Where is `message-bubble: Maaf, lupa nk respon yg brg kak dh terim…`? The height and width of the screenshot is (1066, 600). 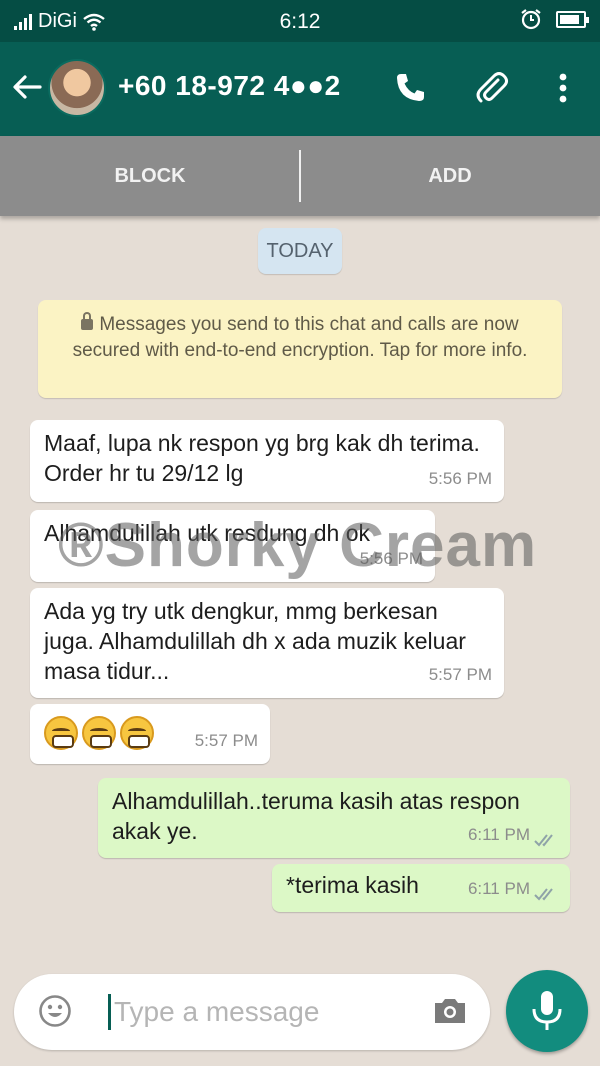 message-bubble: Maaf, lupa nk respon yg brg kak dh terim… is located at coordinates (267, 461).